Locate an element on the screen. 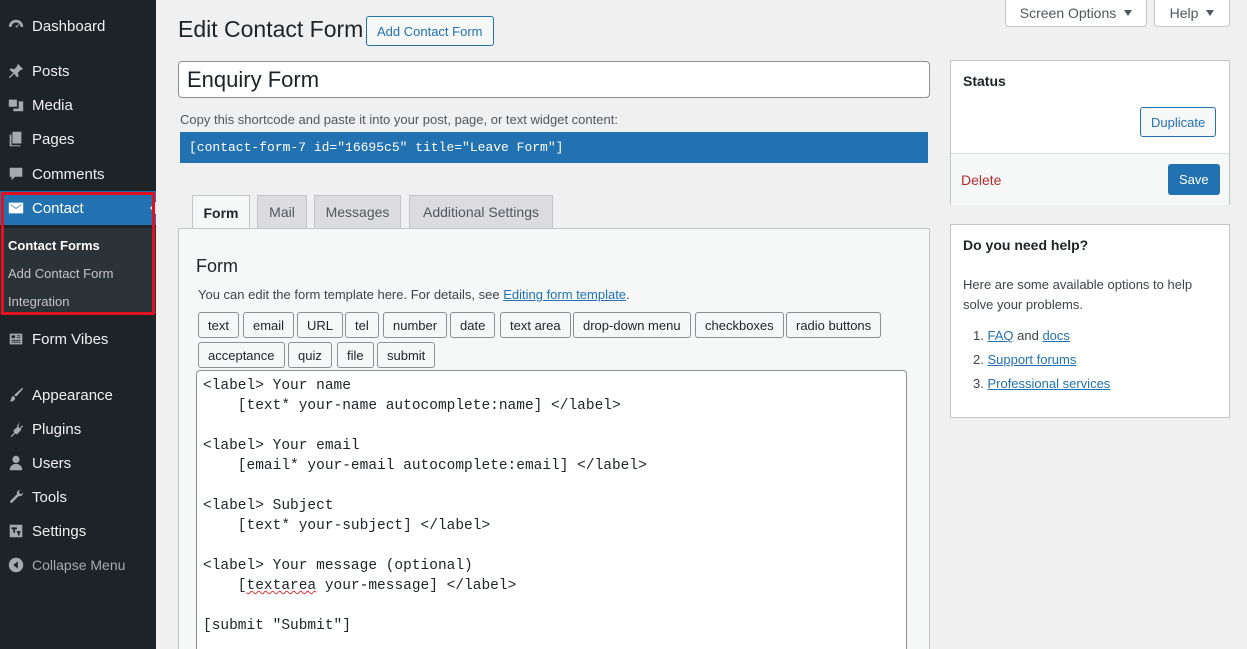  tag-button-textarea: text area is located at coordinates (535, 325).